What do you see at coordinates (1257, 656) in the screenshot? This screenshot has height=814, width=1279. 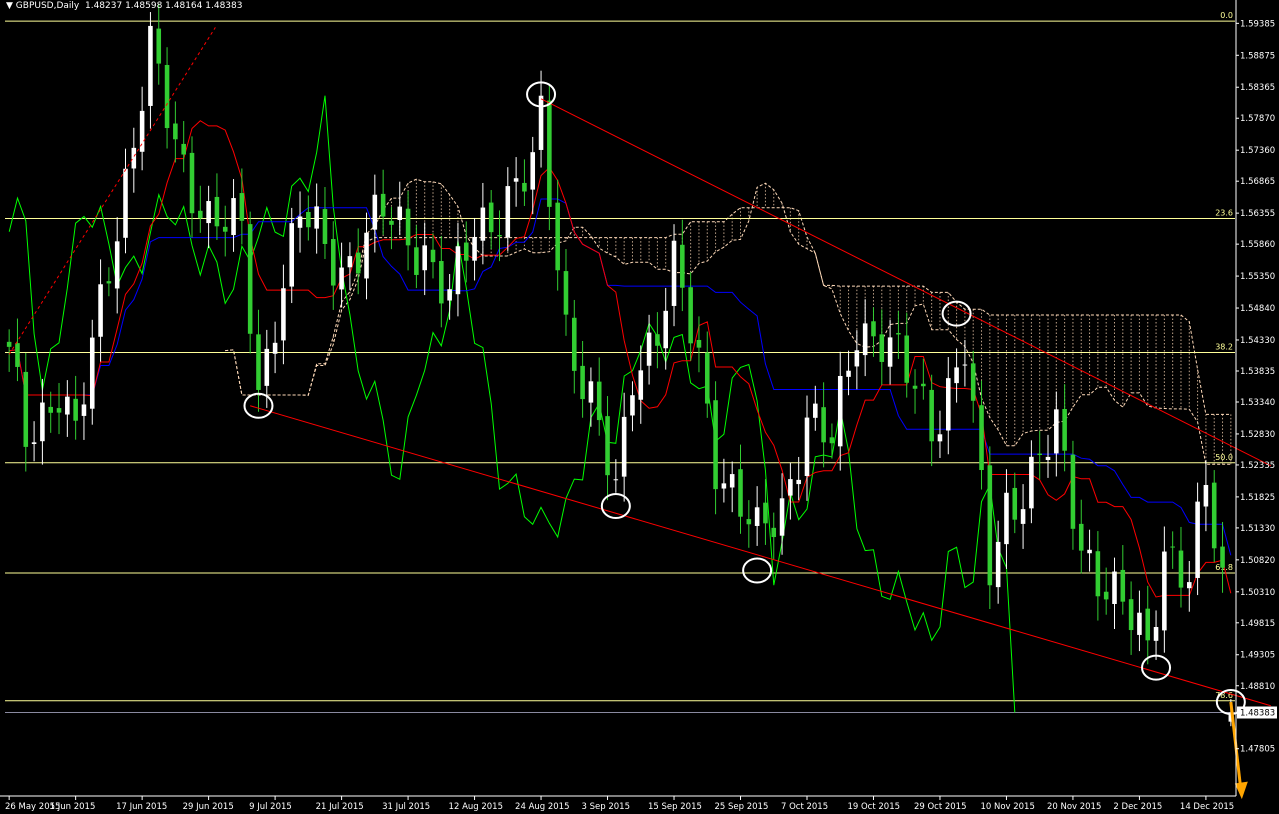 I see `price-tick-label: 1.49305` at bounding box center [1257, 656].